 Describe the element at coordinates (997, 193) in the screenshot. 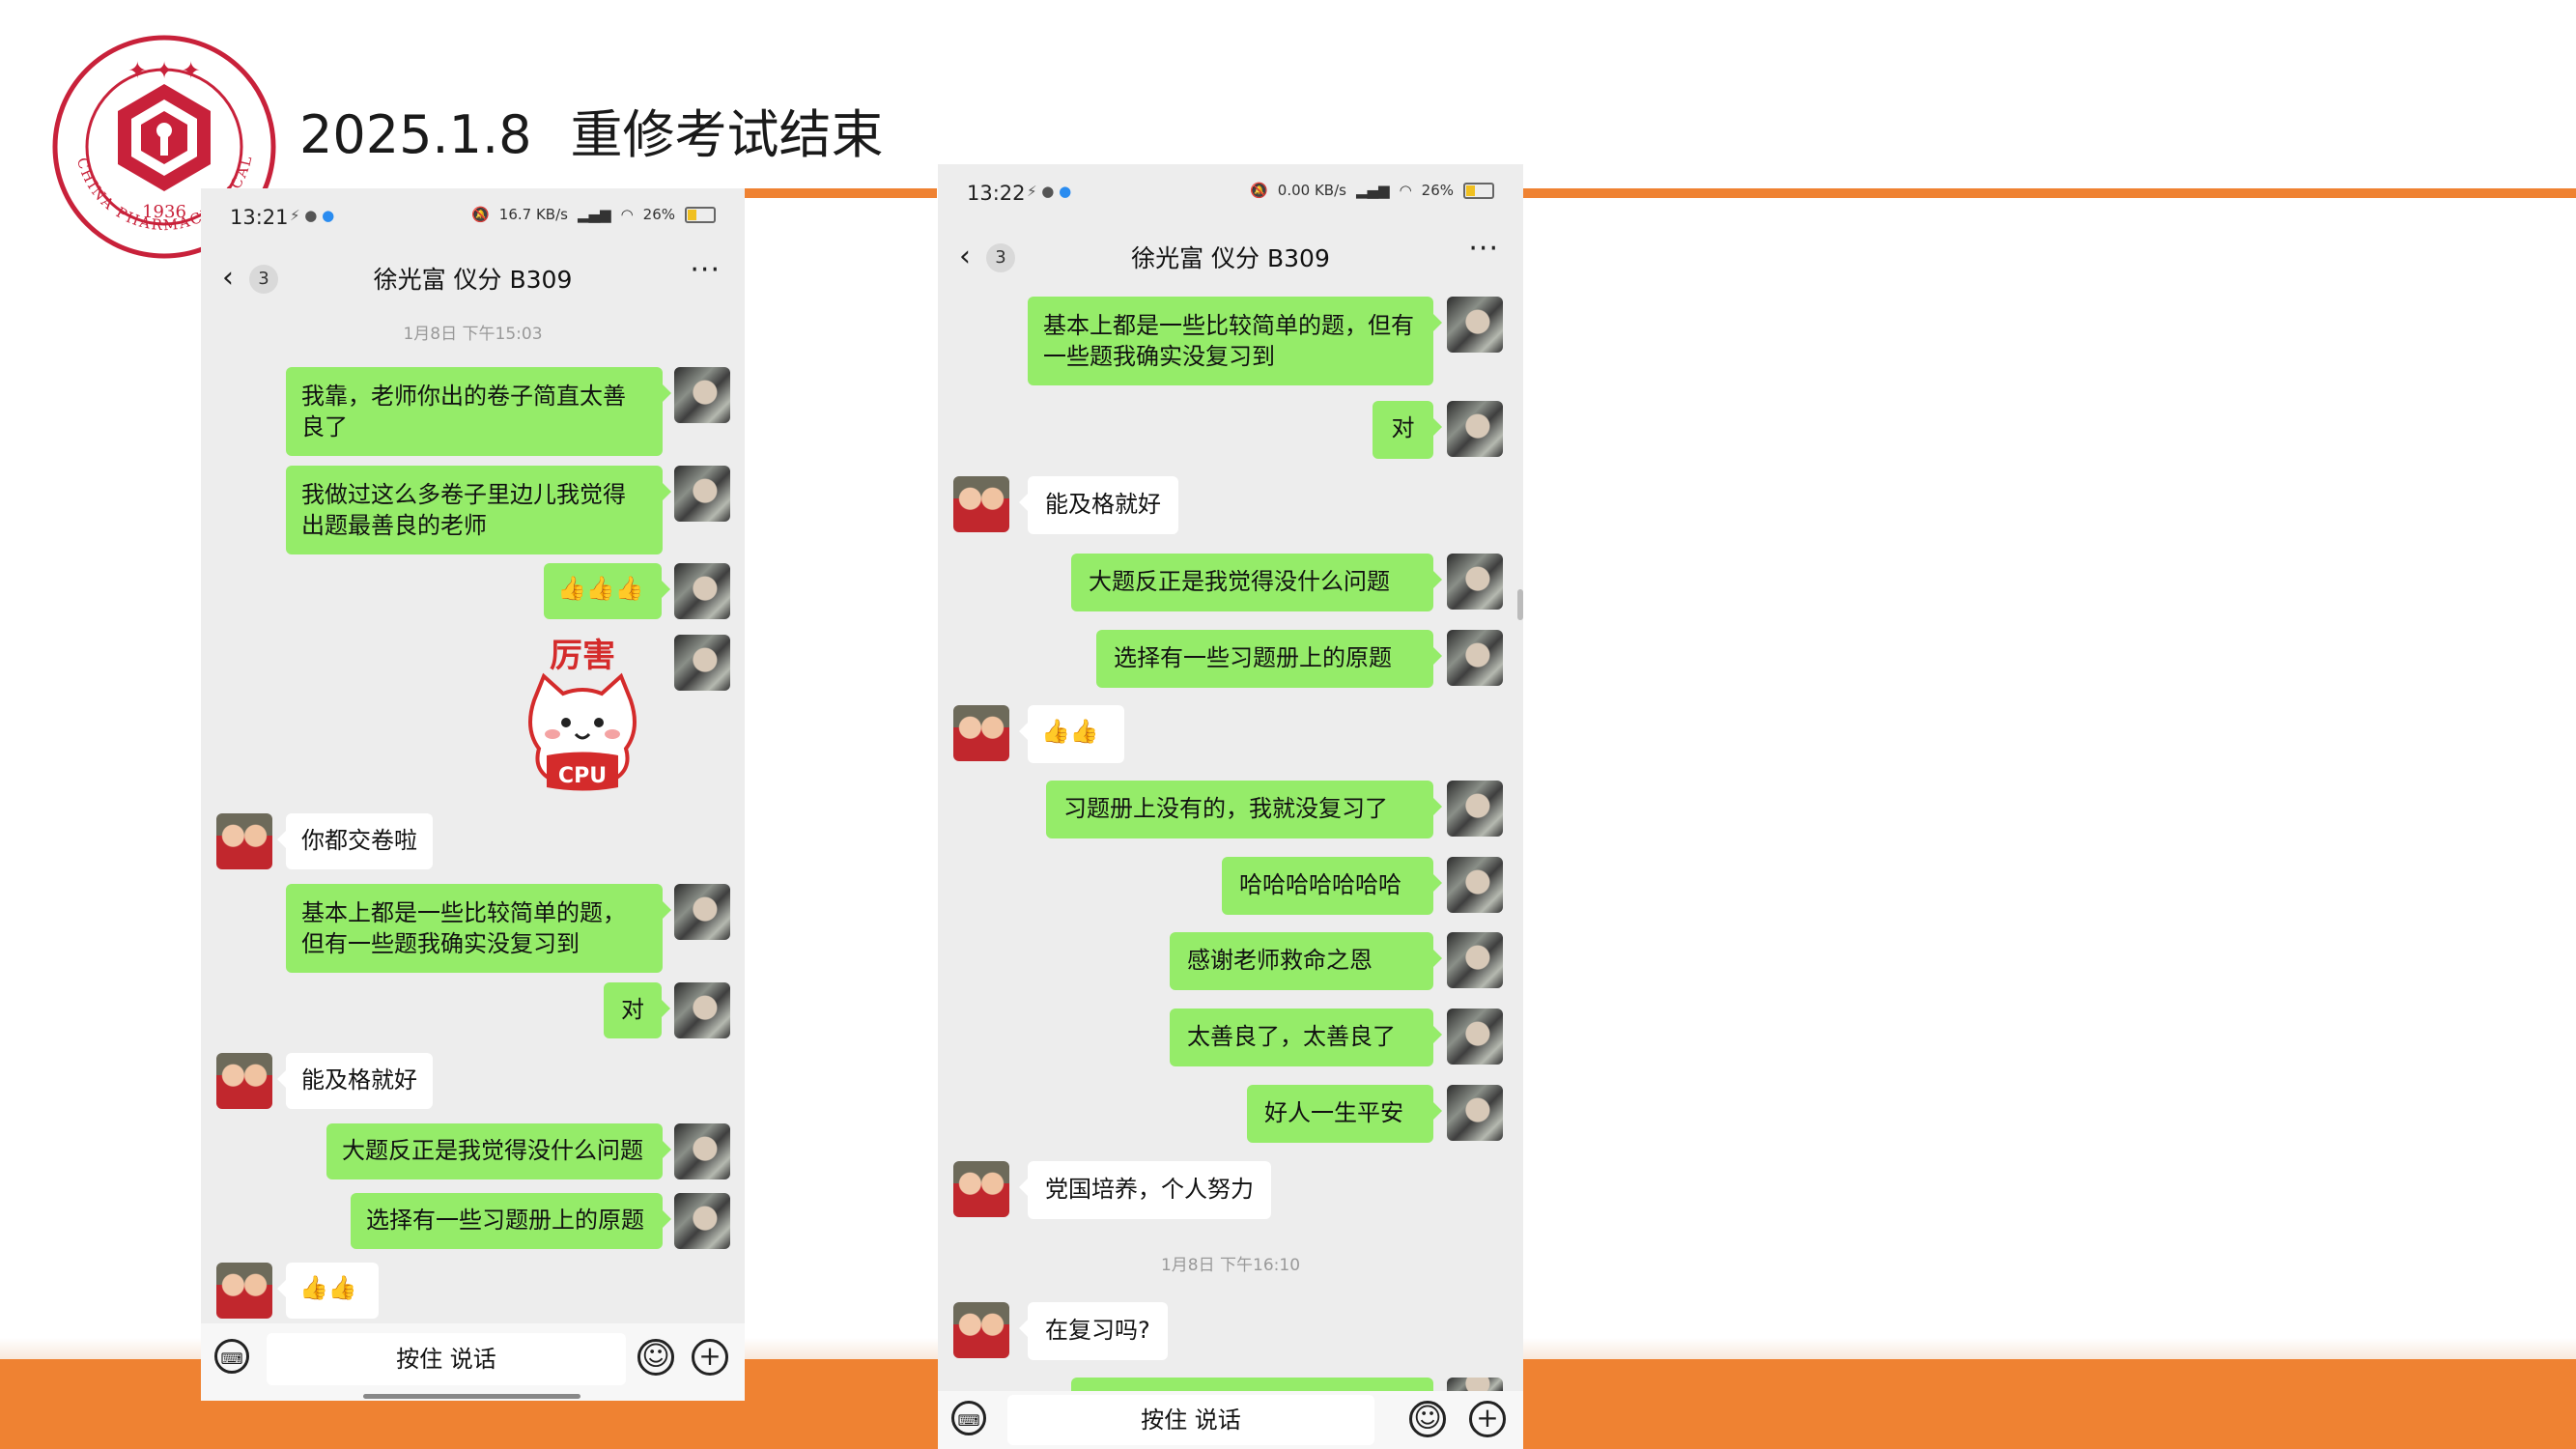

I see `status-time: 13:22` at that location.